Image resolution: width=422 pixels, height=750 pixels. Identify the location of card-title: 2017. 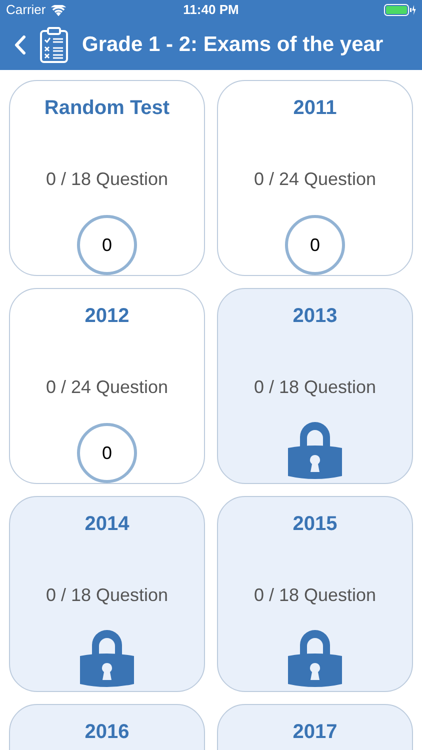
(315, 732).